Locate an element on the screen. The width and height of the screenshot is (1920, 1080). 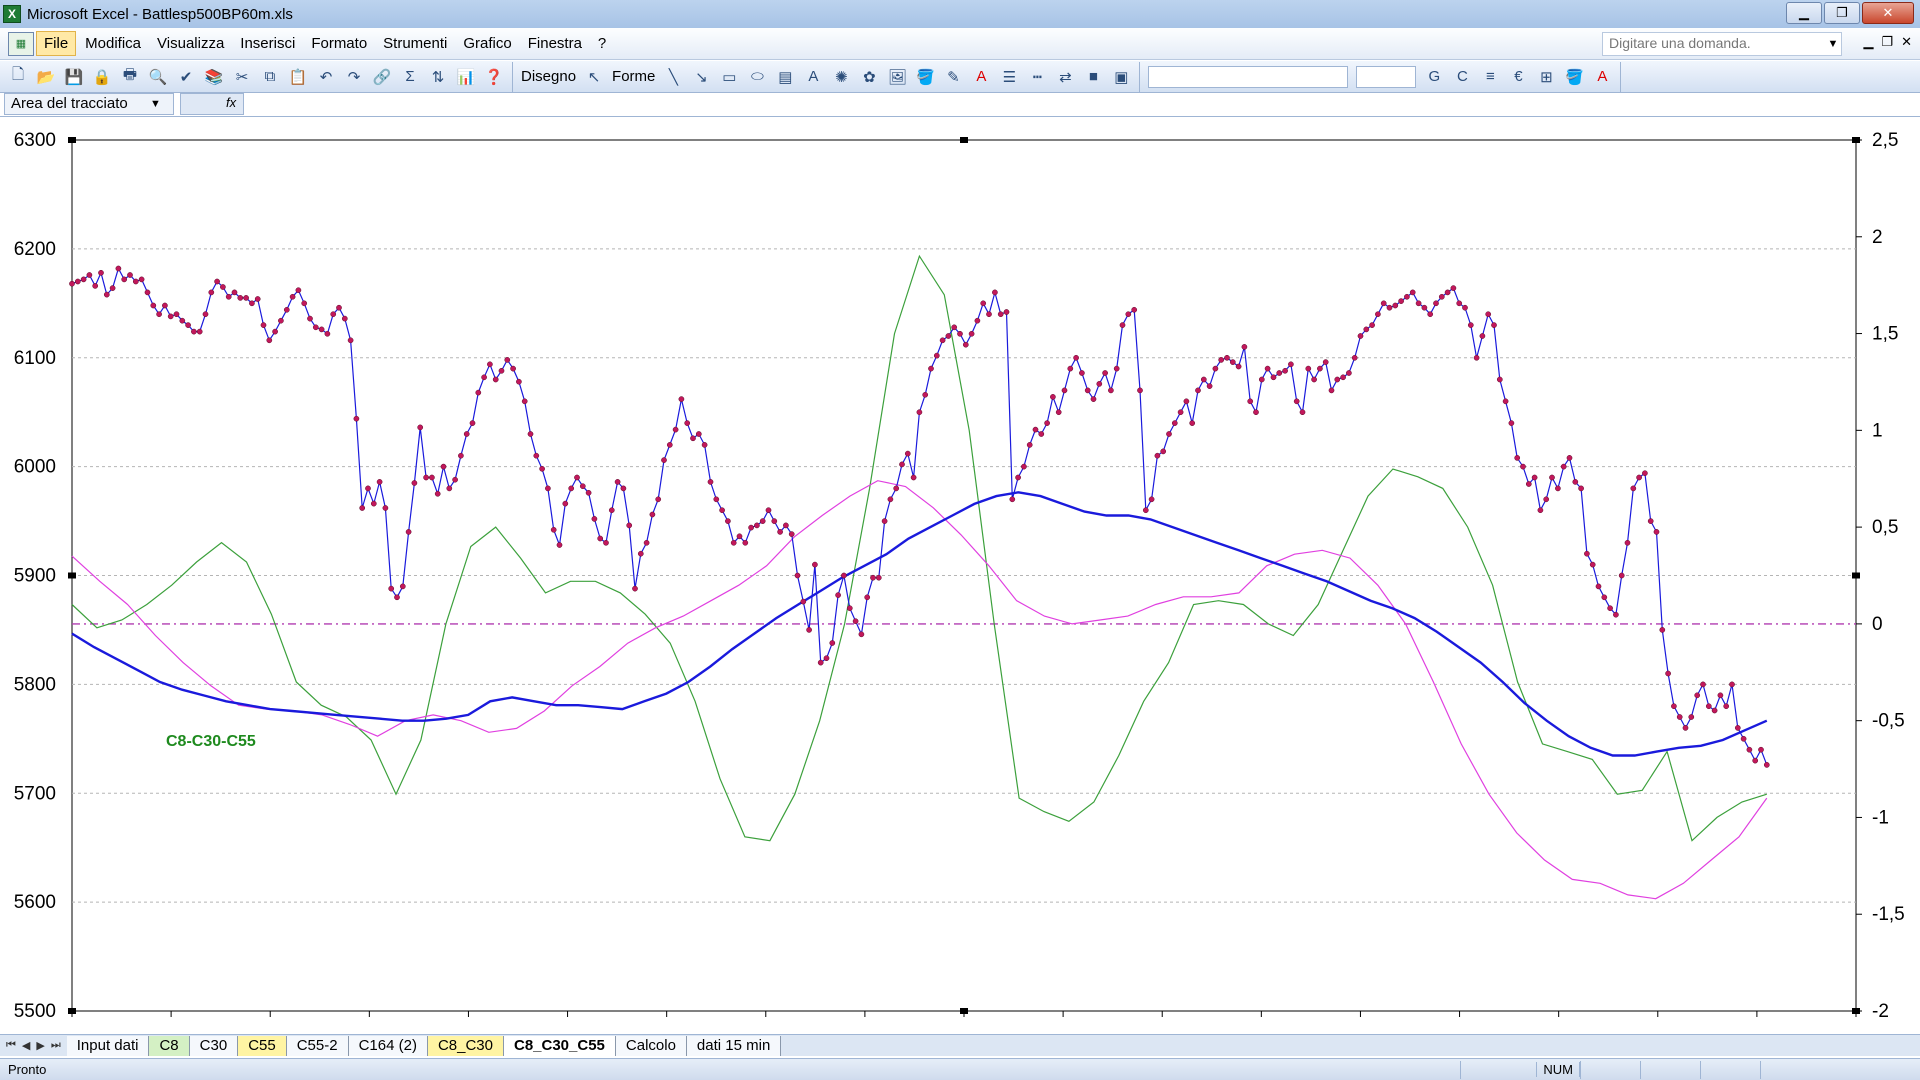
wordart-icon: A is located at coordinates (813, 77).